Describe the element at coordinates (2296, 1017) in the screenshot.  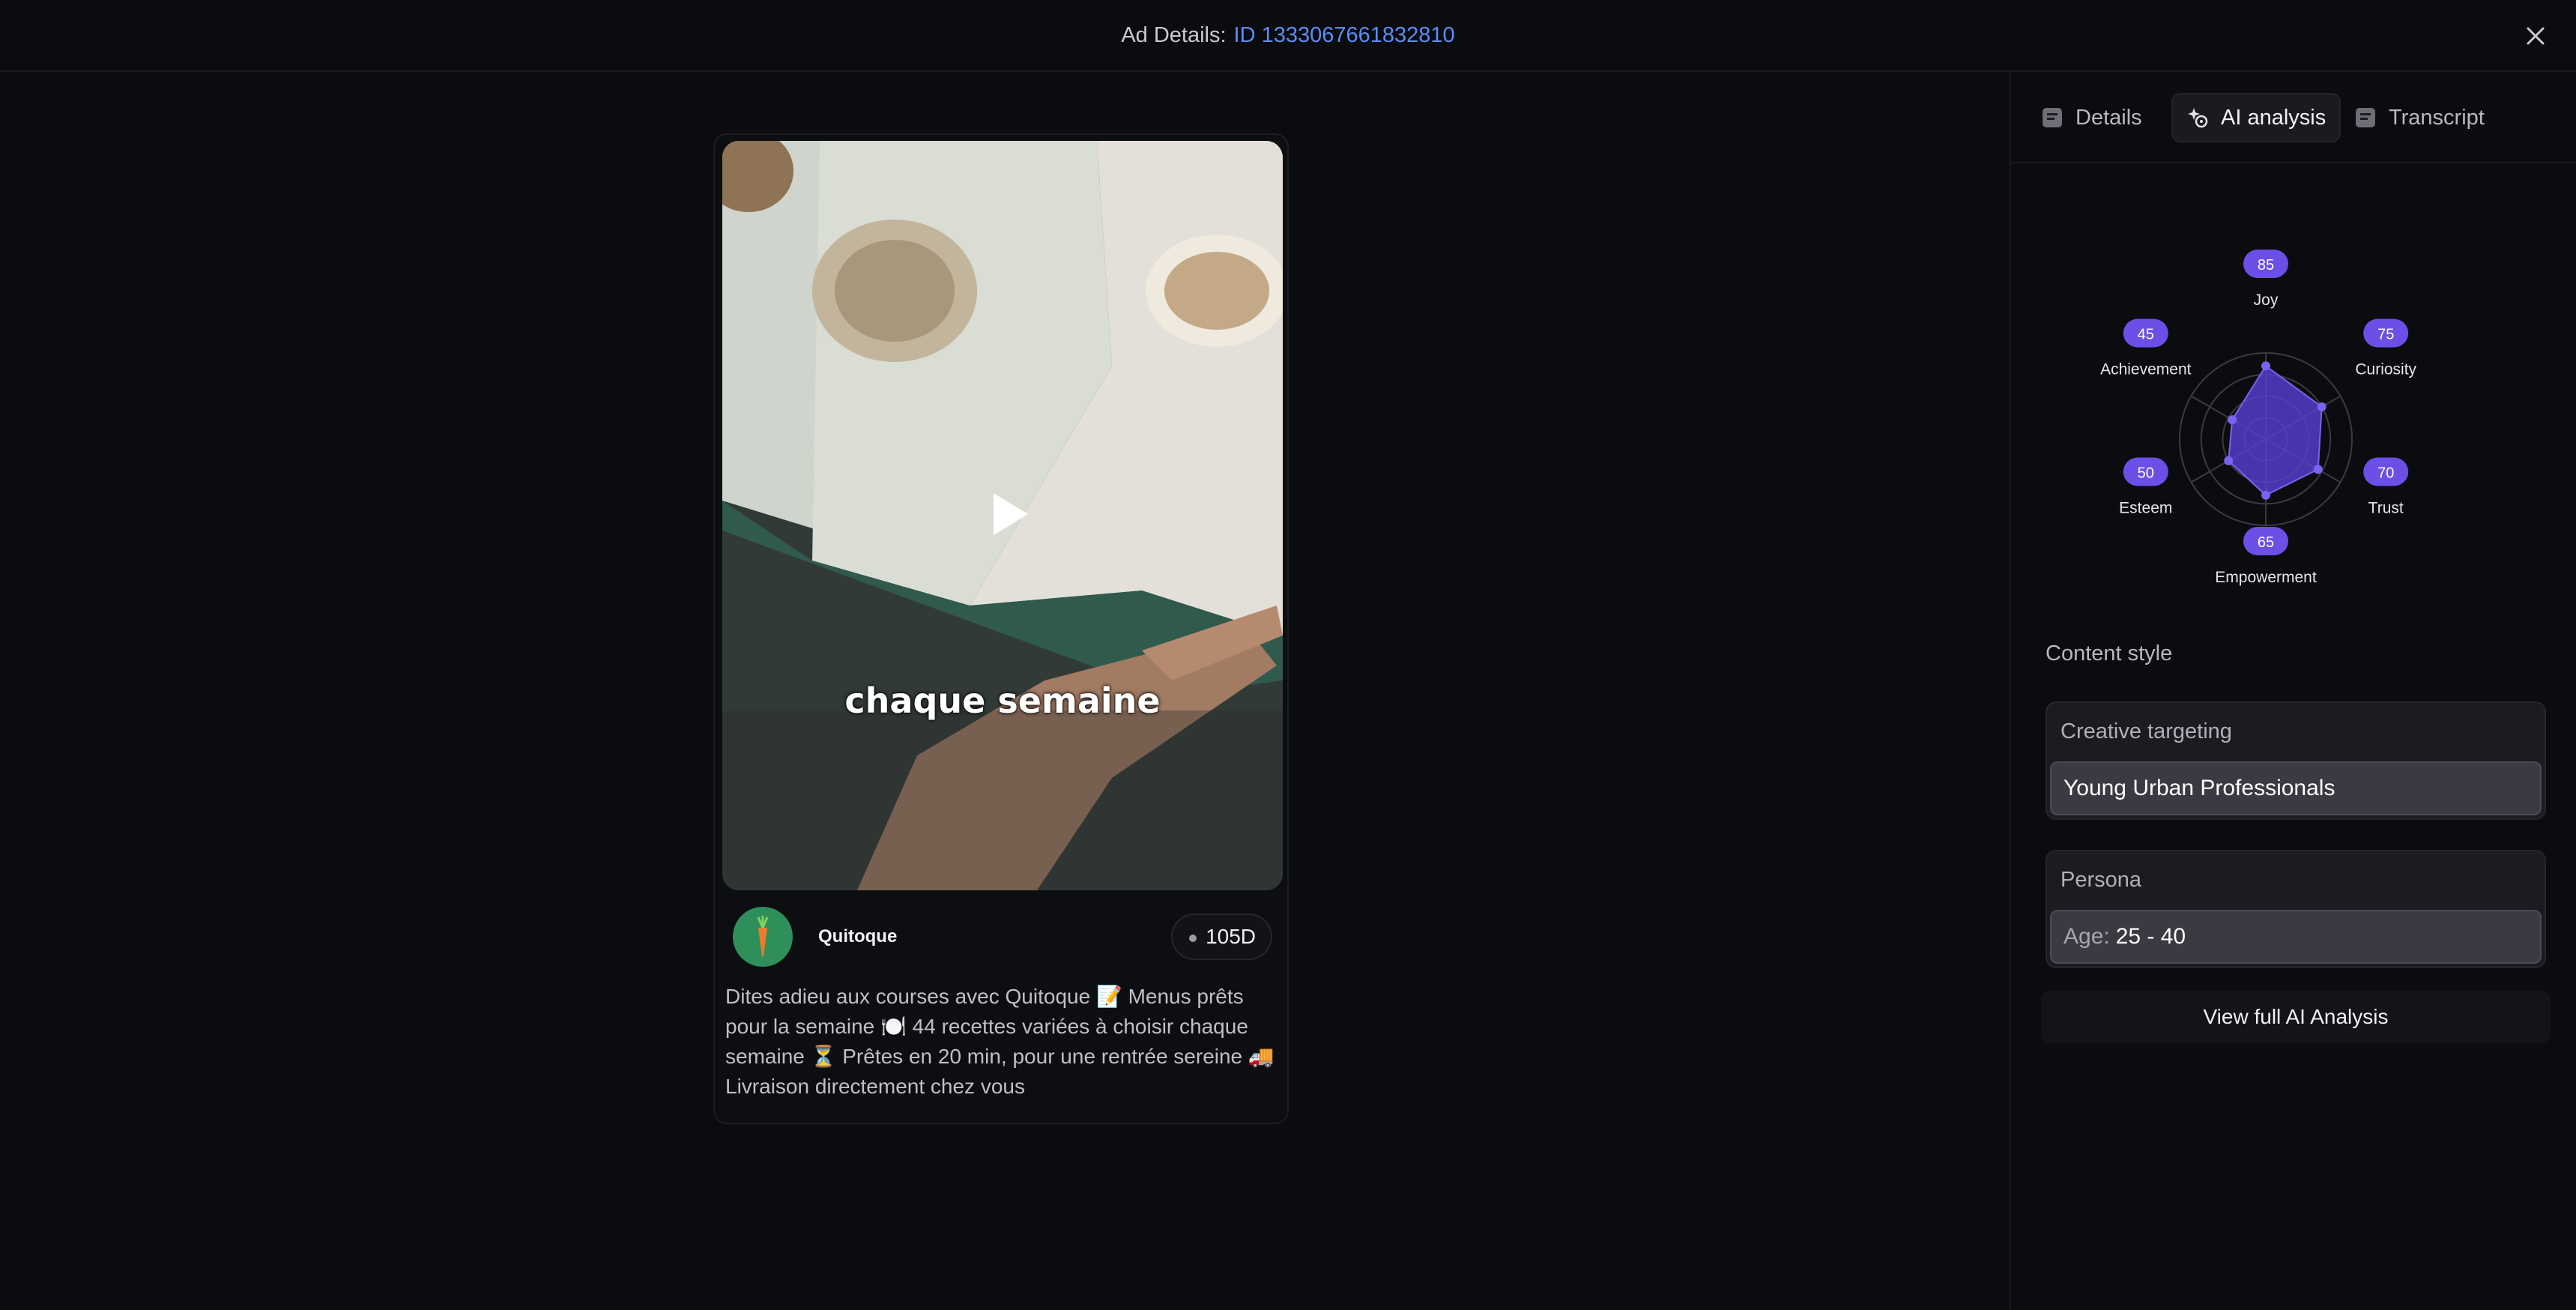
I see `view-full-analysis-button: View full AI Analysis` at that location.